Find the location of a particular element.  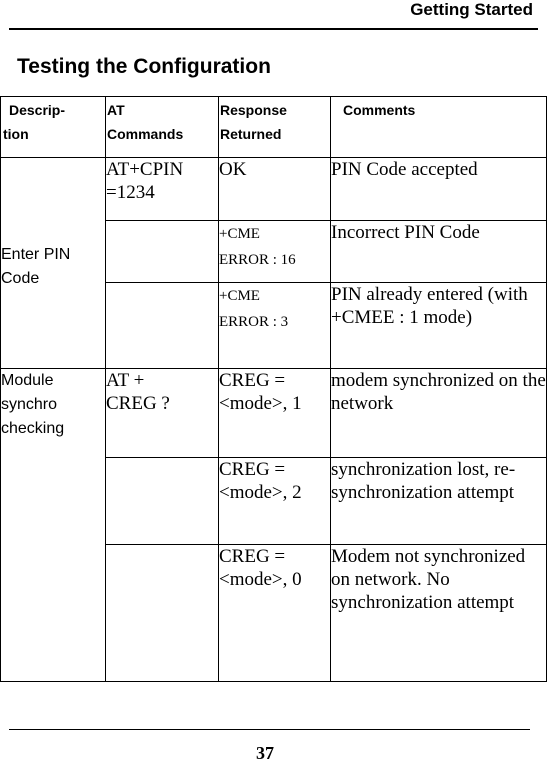

description-cell: Enter PIN Code is located at coordinates (53, 263).